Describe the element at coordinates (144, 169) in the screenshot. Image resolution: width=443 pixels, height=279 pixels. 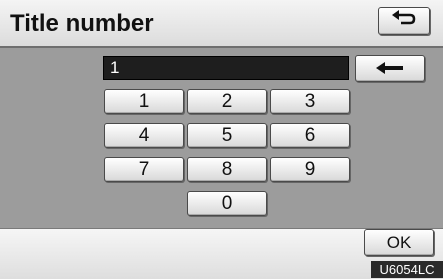
I see `key-7: 7` at that location.